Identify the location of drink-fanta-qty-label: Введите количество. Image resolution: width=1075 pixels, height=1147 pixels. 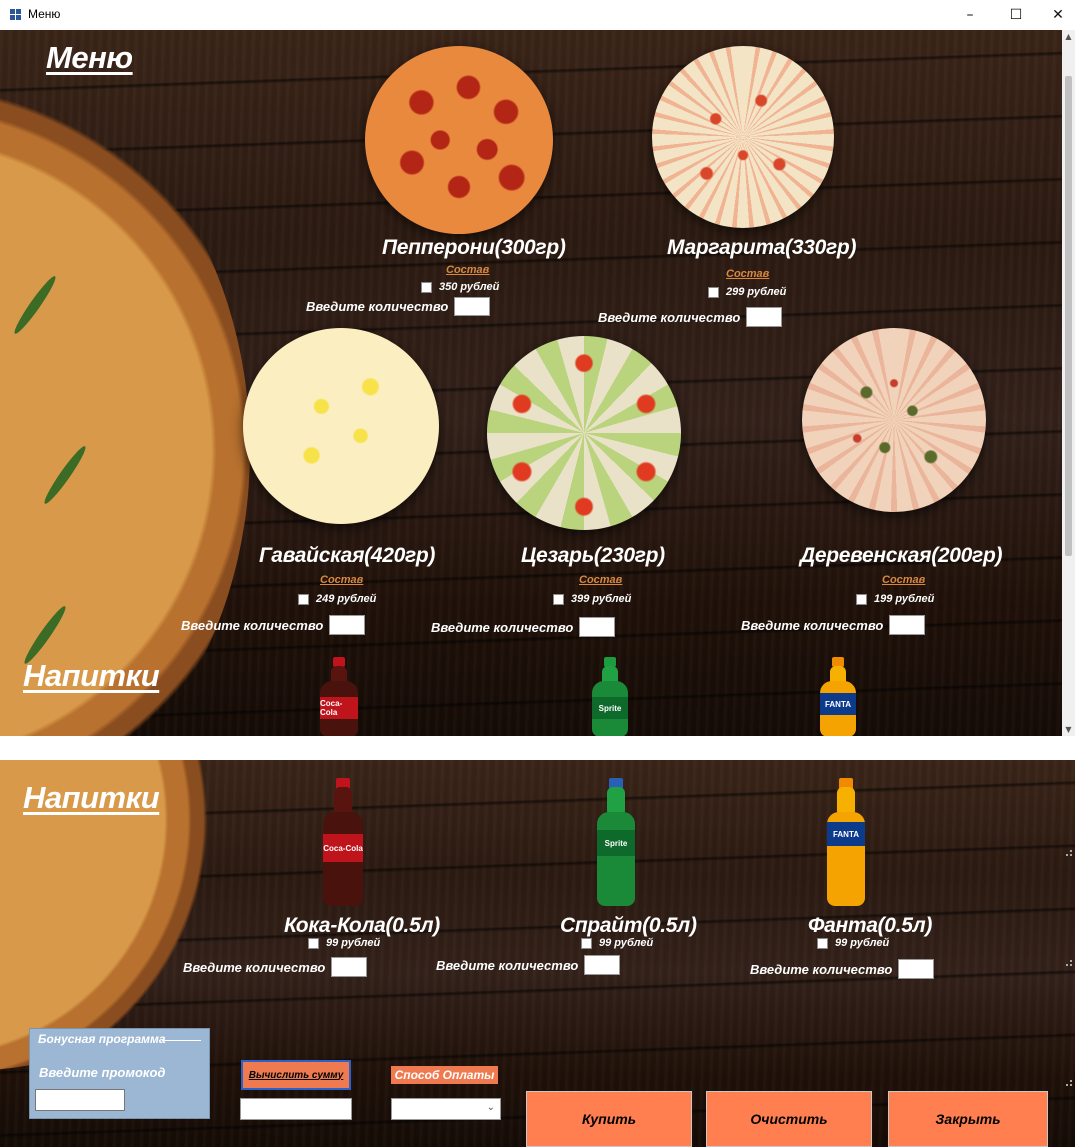
(821, 969).